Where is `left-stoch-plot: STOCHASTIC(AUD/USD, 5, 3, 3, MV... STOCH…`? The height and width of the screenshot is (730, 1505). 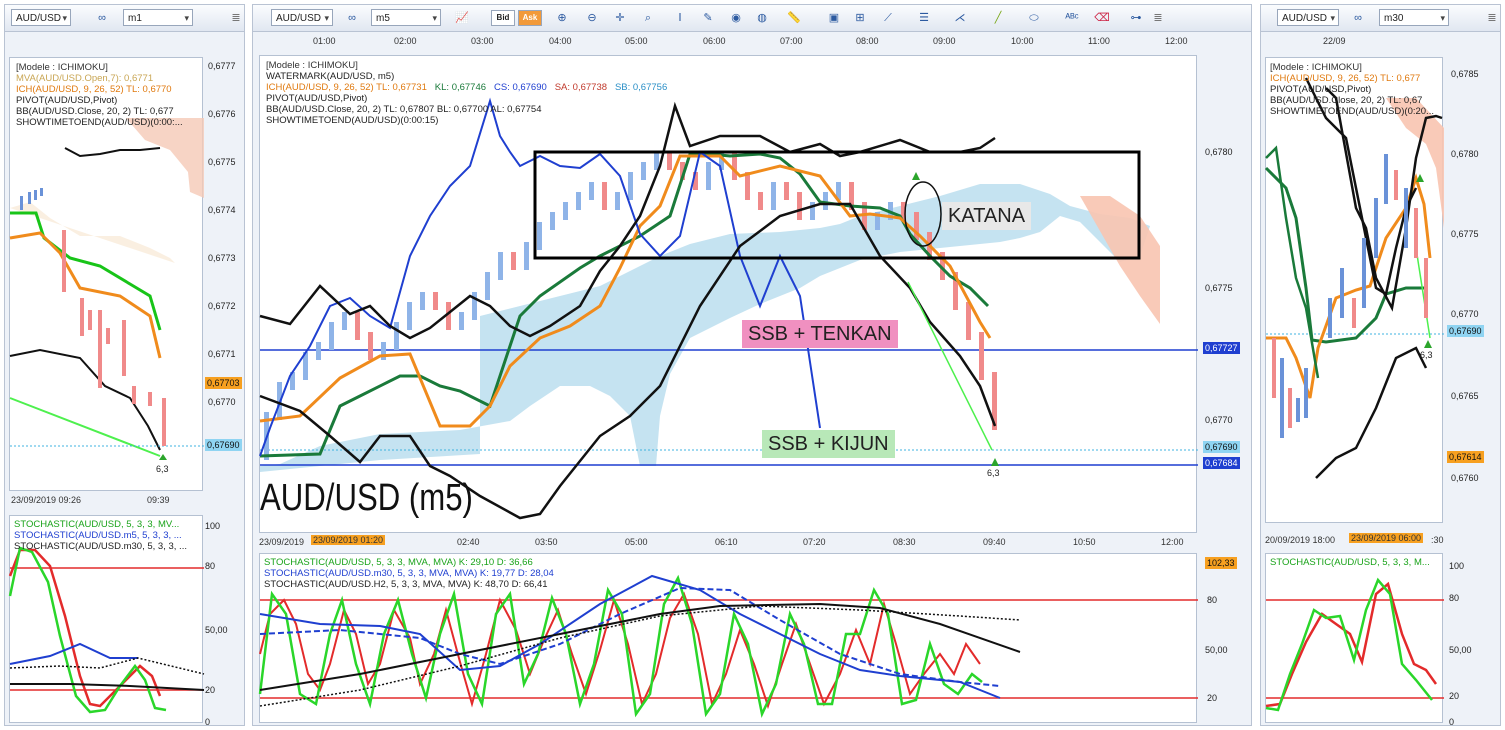 left-stoch-plot: STOCHASTIC(AUD/USD, 5, 3, 3, MV... STOCH… is located at coordinates (106, 619).